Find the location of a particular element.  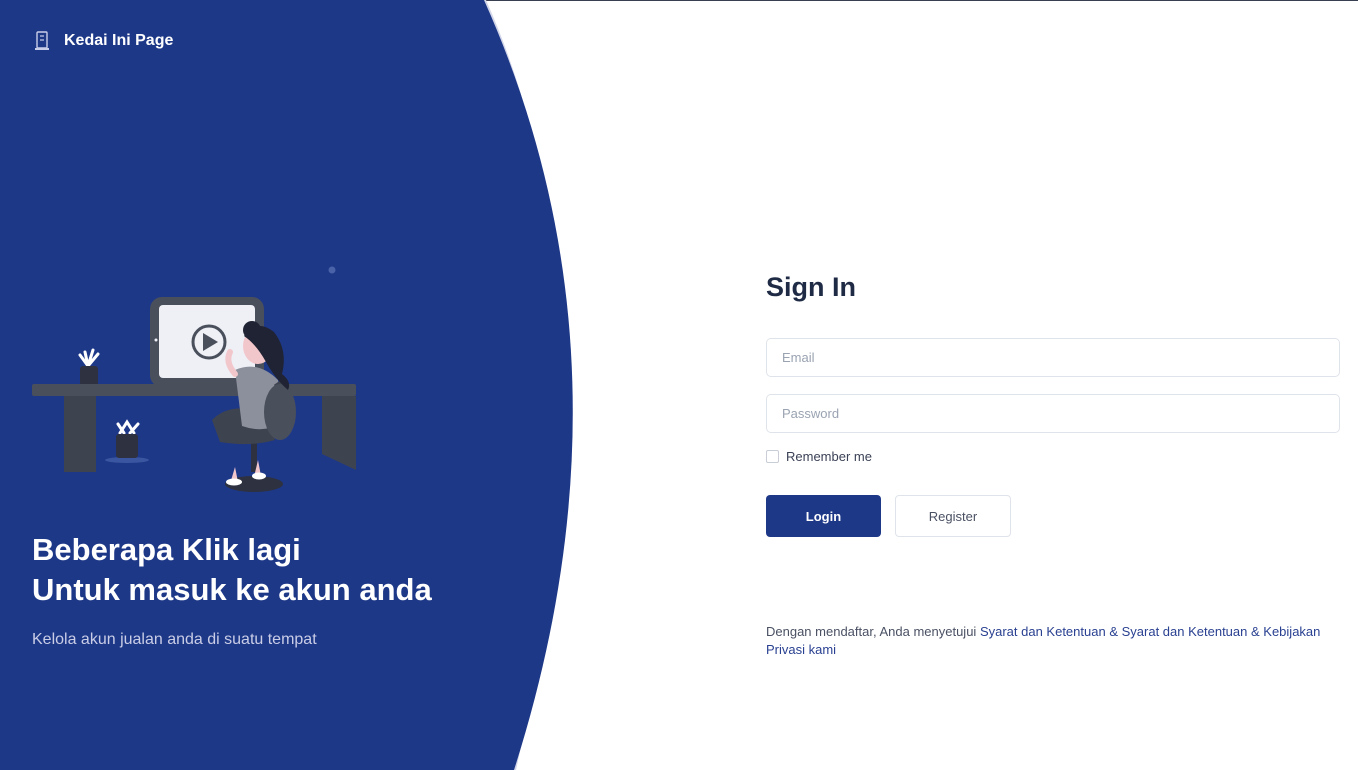

login-button: Login is located at coordinates (823, 516).